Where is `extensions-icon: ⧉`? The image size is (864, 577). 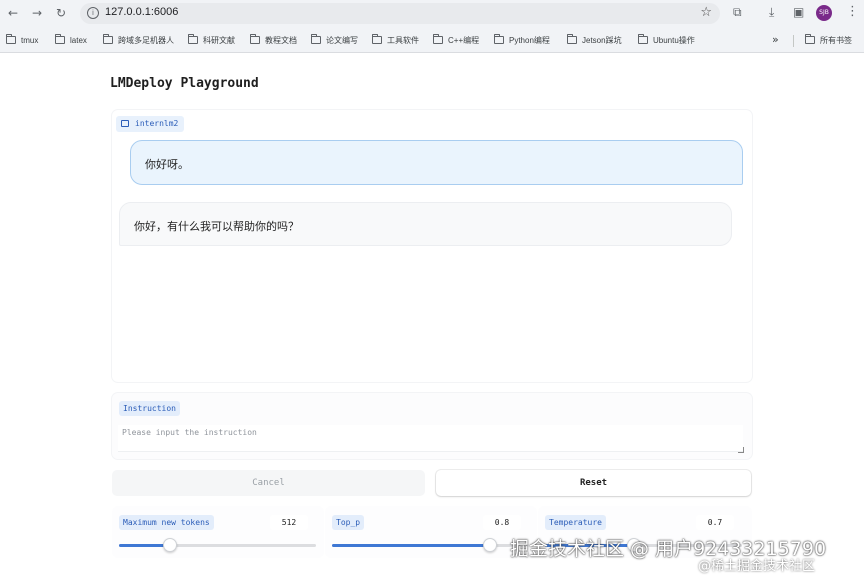 extensions-icon: ⧉ is located at coordinates (737, 12).